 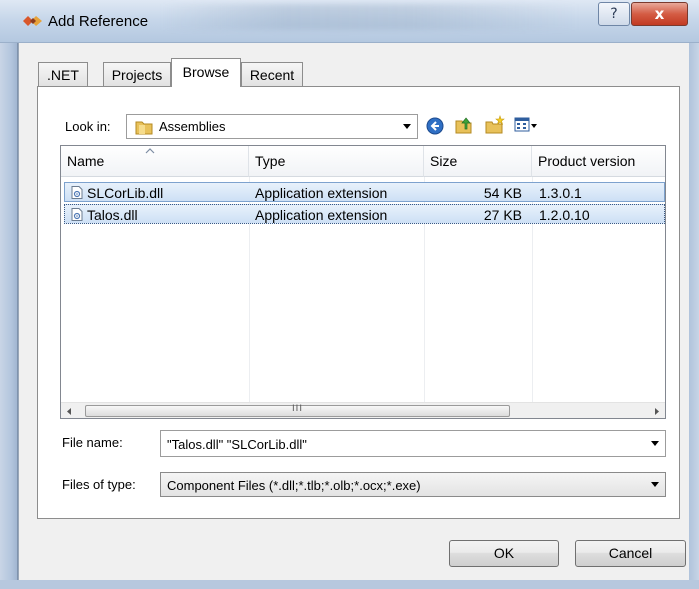 I want to click on column-header-type: Type, so click(x=336, y=161).